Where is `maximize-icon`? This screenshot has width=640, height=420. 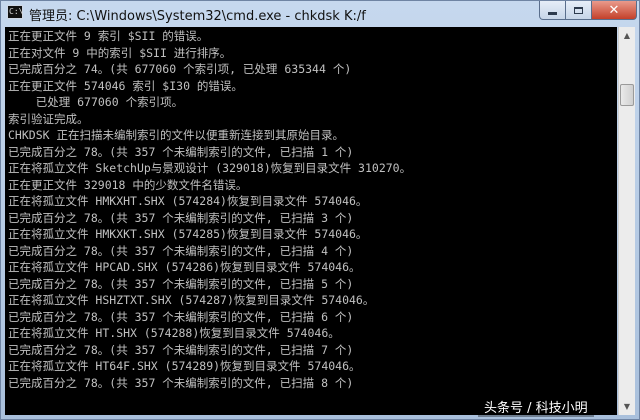 maximize-icon is located at coordinates (578, 10).